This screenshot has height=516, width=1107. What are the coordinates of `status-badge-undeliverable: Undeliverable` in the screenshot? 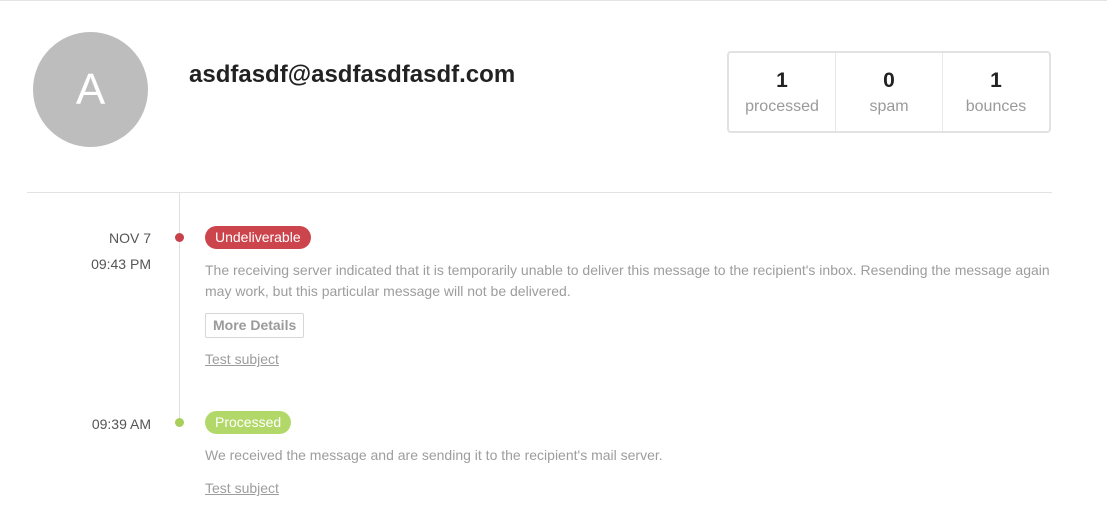 It's located at (258, 237).